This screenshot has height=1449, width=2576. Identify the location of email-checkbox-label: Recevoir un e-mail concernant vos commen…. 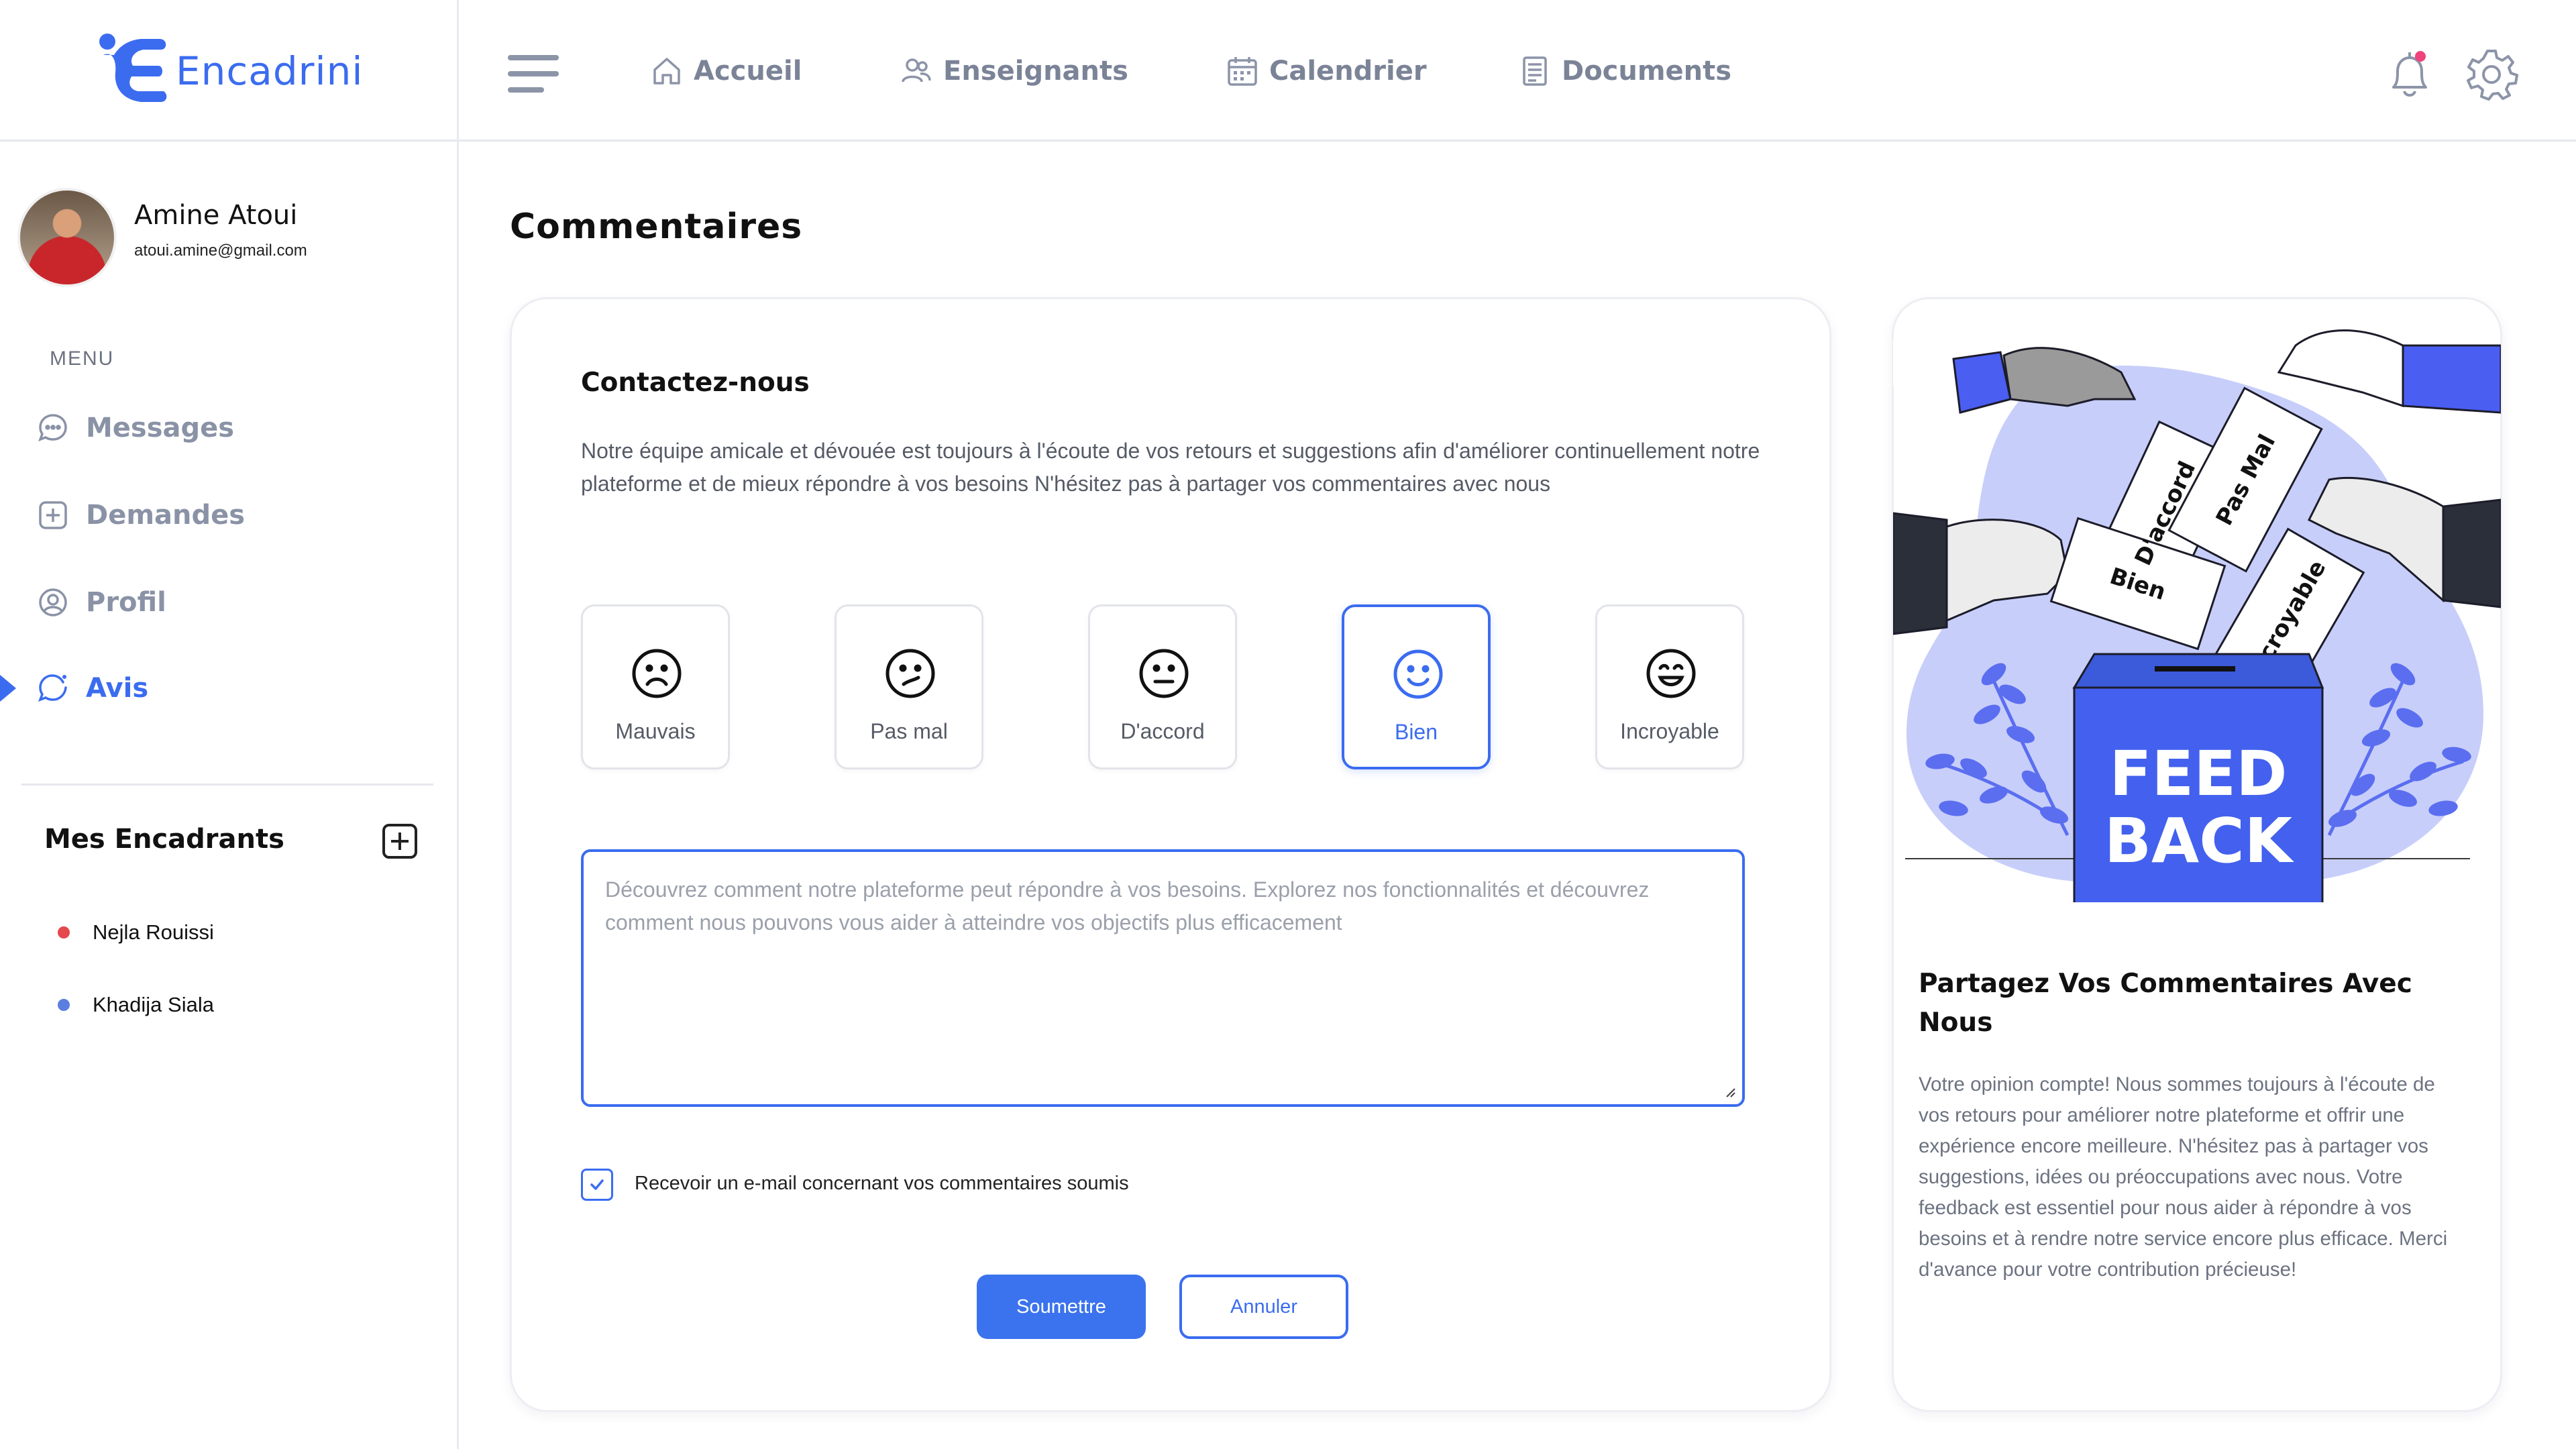
(882, 1183).